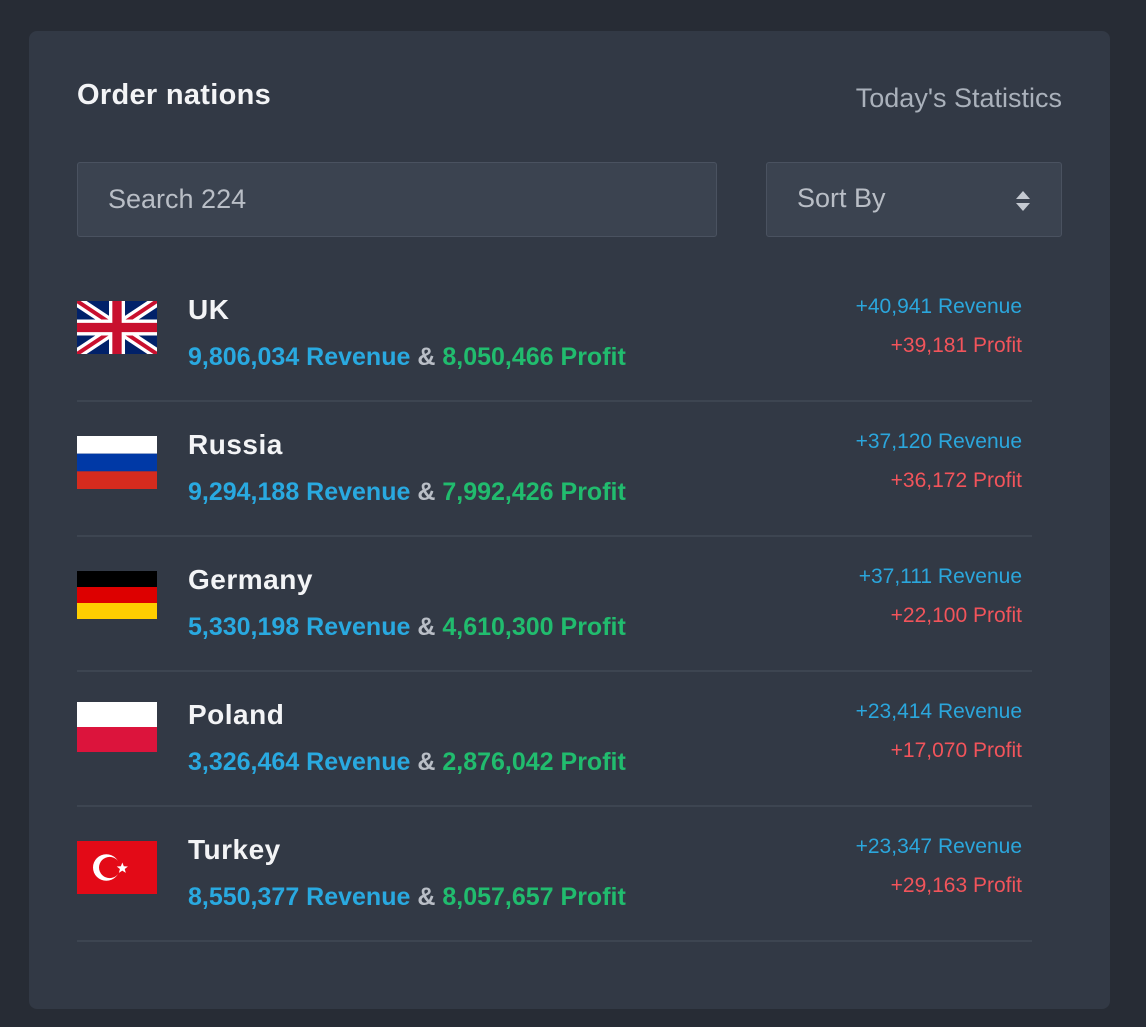 The width and height of the screenshot is (1146, 1027). I want to click on revenue-delta: +37,120 Revenue, so click(938, 441).